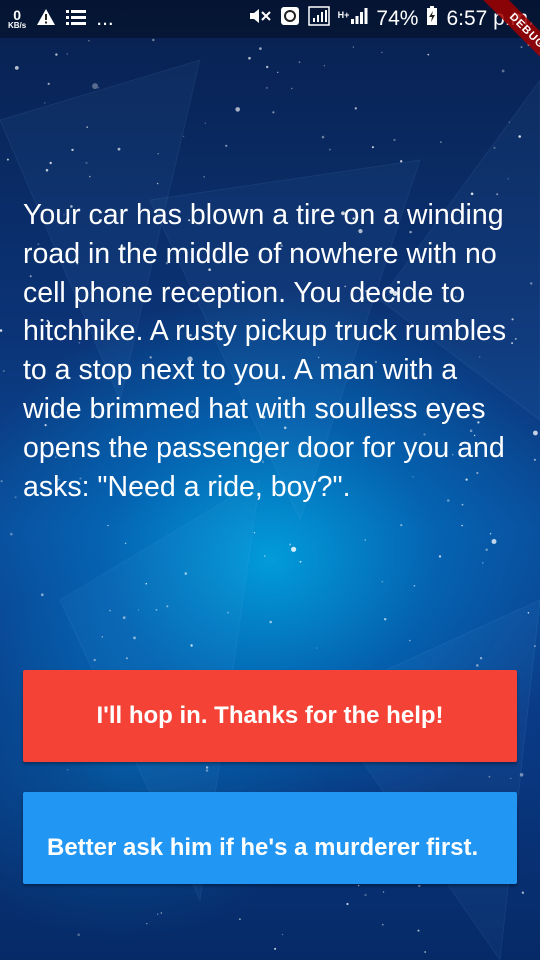 The height and width of the screenshot is (960, 540). I want to click on choice2-button: Better ask him if he's a murderer first., so click(270, 838).